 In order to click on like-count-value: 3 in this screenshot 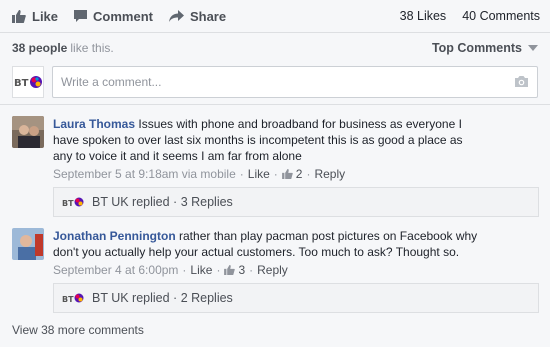, I will do `click(242, 270)`.